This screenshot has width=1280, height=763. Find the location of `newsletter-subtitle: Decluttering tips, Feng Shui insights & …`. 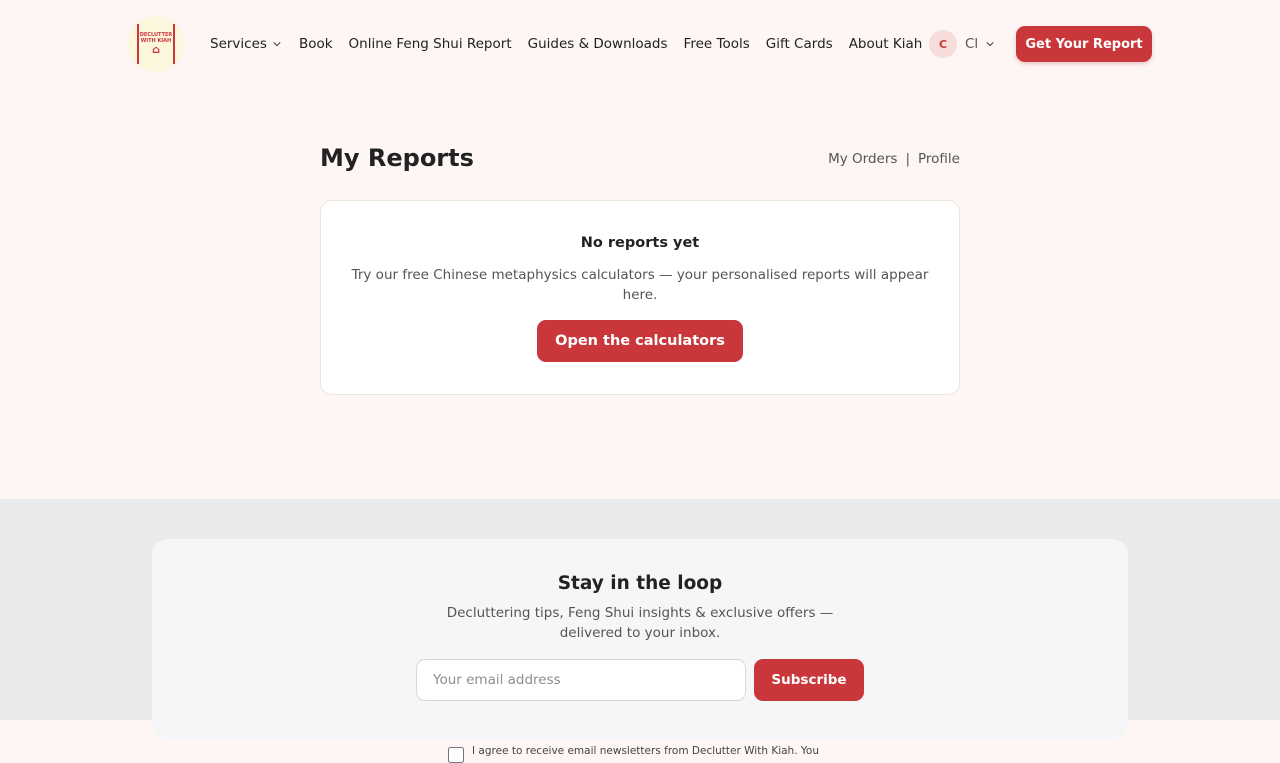

newsletter-subtitle: Decluttering tips, Feng Shui insights & … is located at coordinates (640, 623).